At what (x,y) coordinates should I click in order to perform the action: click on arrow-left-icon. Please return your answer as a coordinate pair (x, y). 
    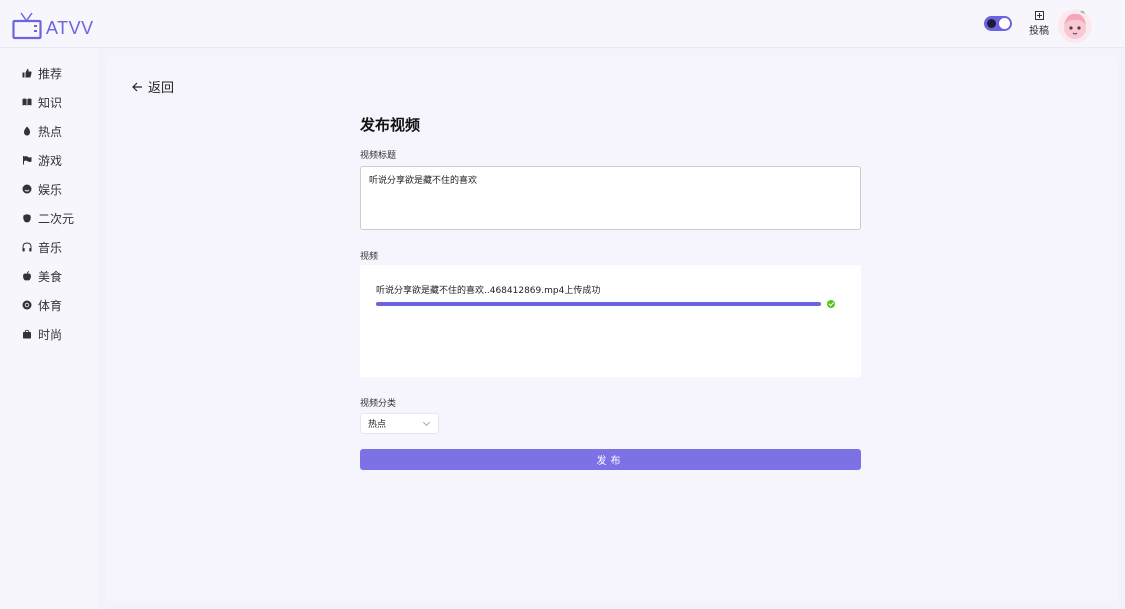
    Looking at the image, I should click on (137, 86).